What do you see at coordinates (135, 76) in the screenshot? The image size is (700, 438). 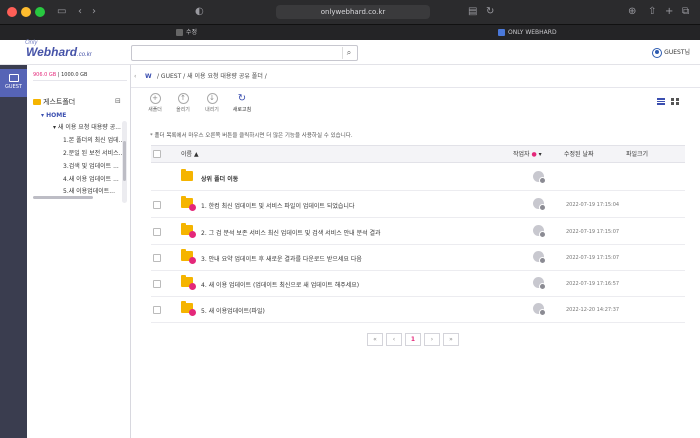 I see `collapse-sidebar-icon: ‹` at bounding box center [135, 76].